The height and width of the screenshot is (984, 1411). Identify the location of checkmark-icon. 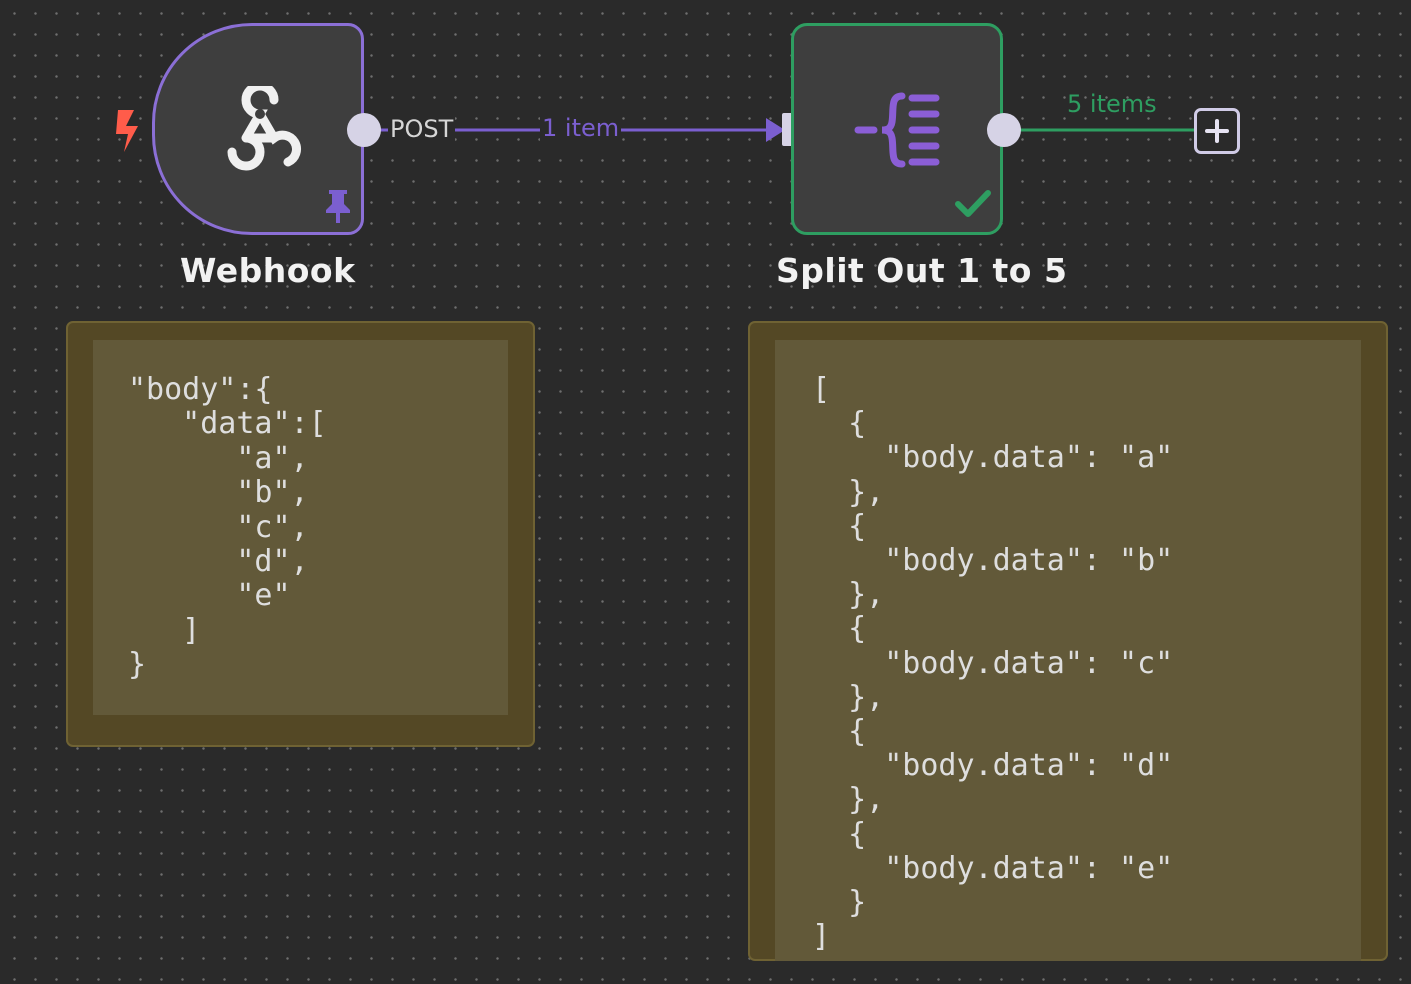
(973, 203).